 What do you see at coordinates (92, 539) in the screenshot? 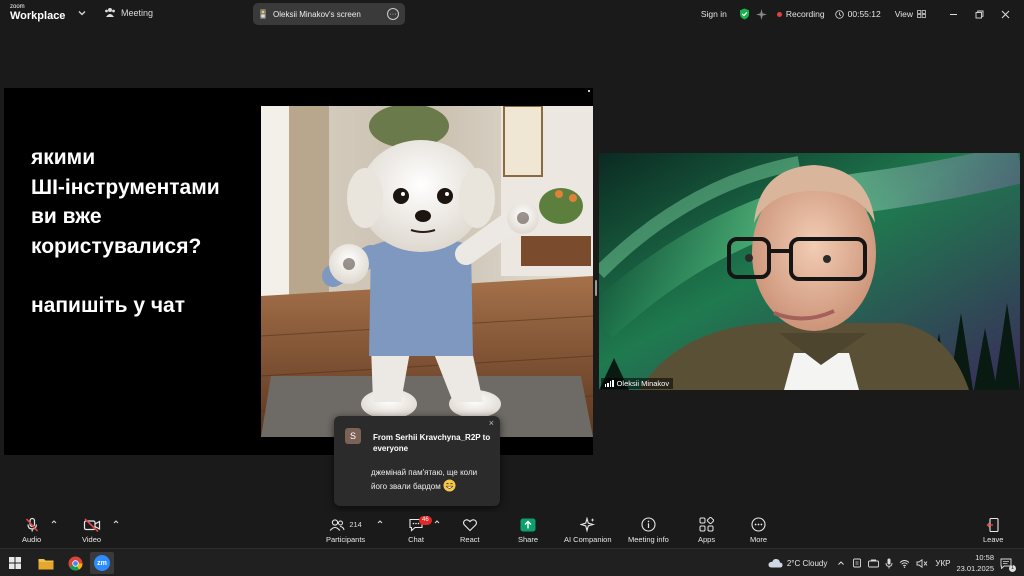
I see `video-label: Video` at bounding box center [92, 539].